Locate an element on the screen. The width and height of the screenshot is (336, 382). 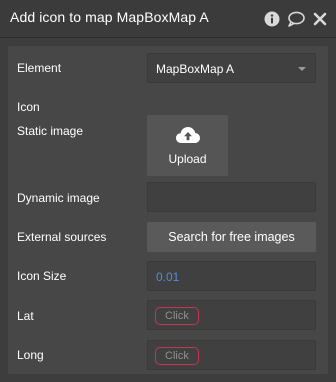
element-dropdown: MapBoxMap A is located at coordinates (231, 68).